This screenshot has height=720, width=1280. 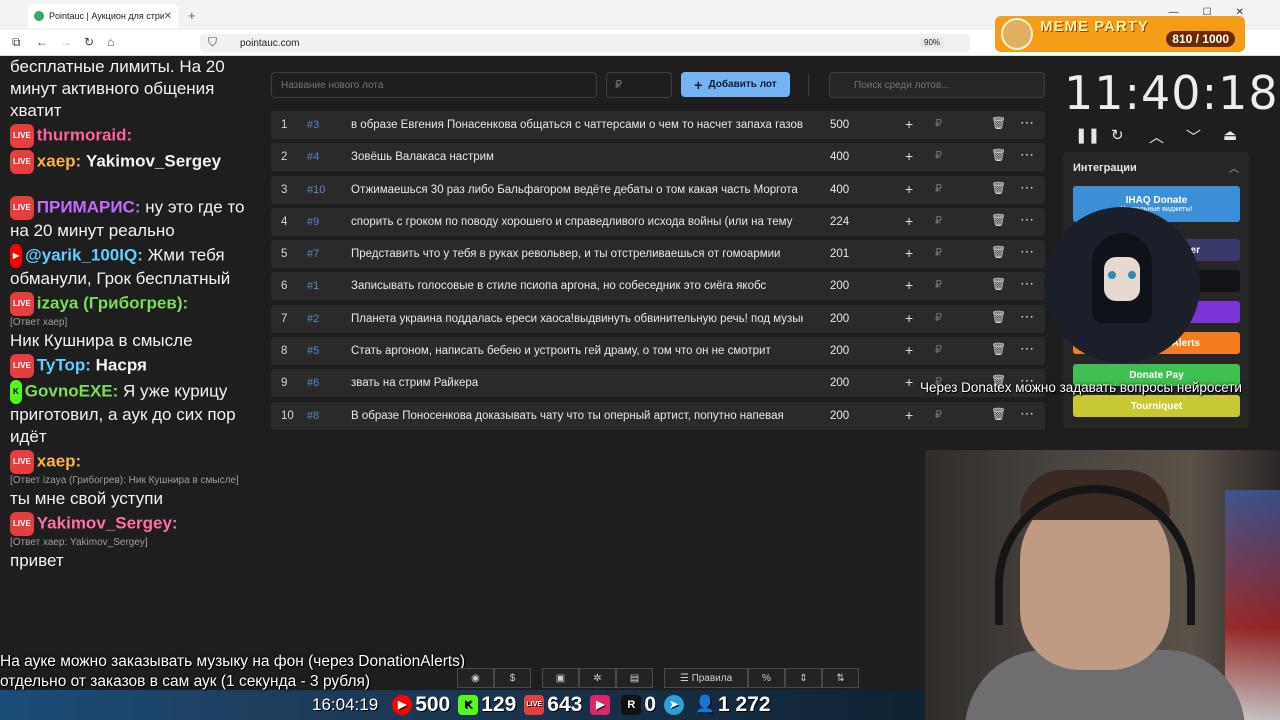 I want to click on save-icon: ▣, so click(x=560, y=678).